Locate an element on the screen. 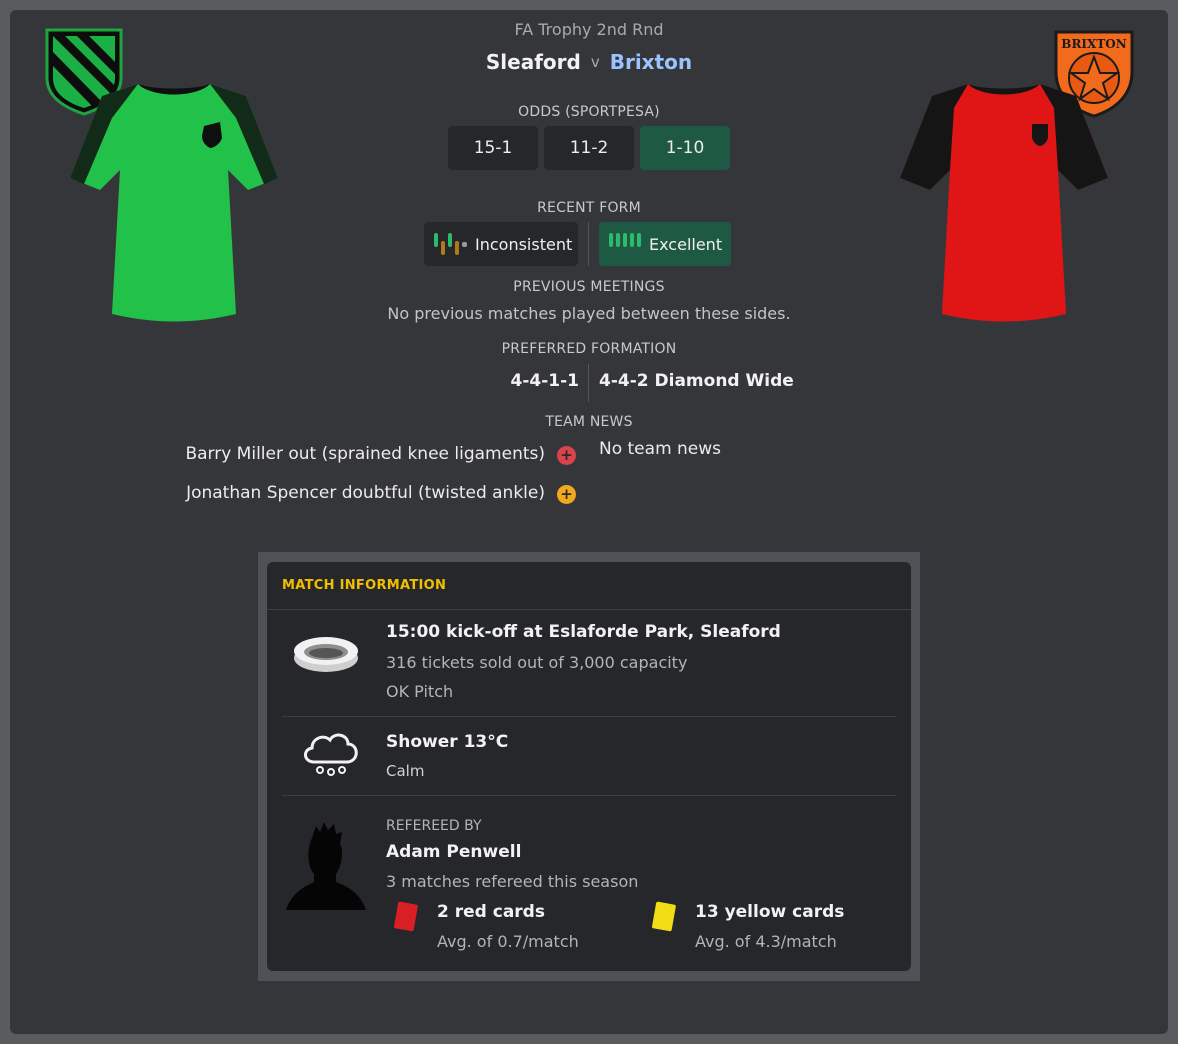 The image size is (1178, 1044). venue-pitch: OK Pitch is located at coordinates (420, 691).